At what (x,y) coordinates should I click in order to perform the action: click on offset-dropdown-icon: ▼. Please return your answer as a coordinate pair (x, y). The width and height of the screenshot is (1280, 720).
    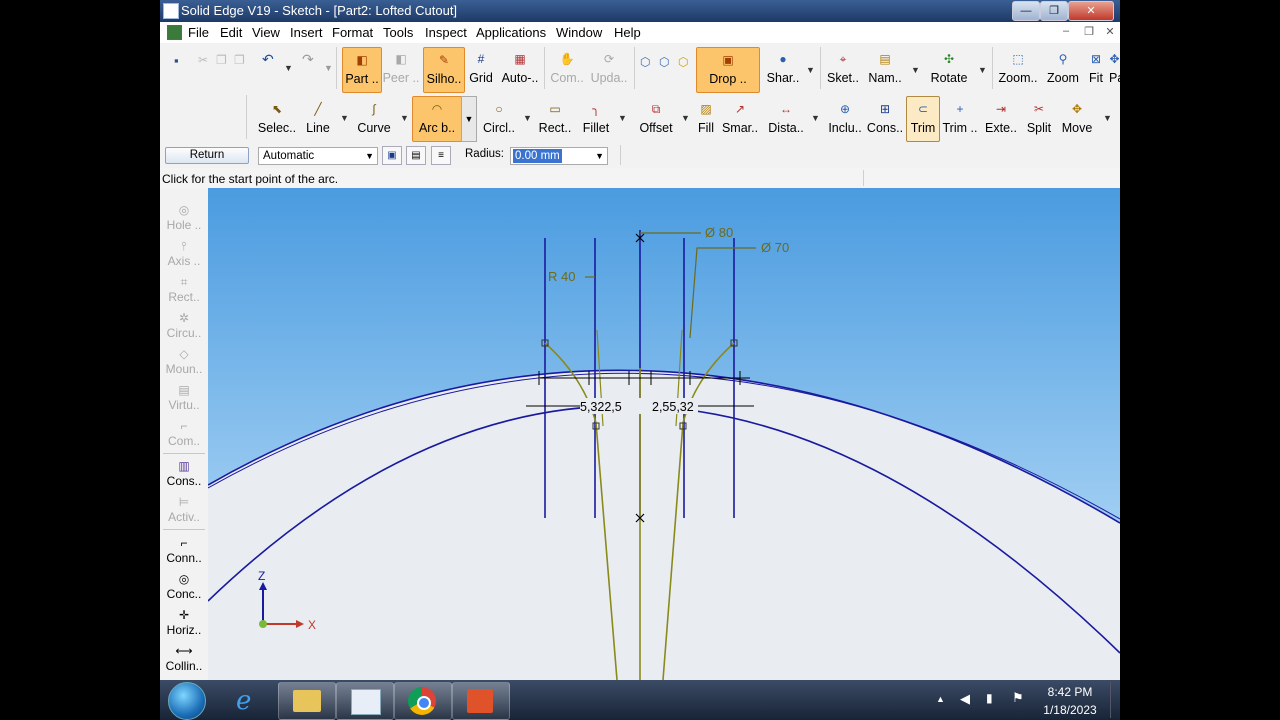
    Looking at the image, I should click on (685, 118).